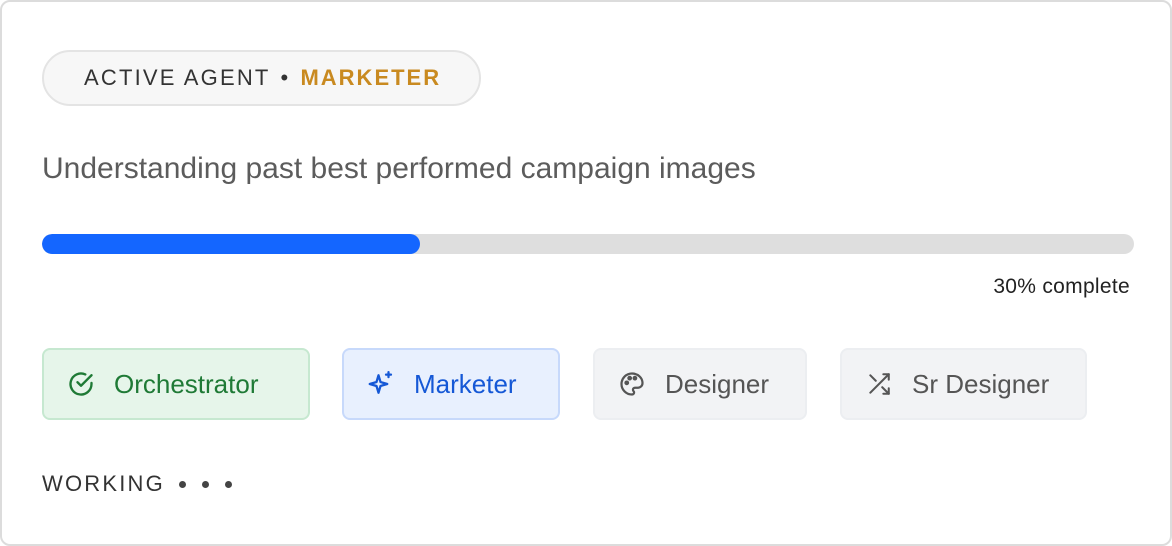 The width and height of the screenshot is (1172, 546). I want to click on agent-chip-designer: Designer, so click(700, 384).